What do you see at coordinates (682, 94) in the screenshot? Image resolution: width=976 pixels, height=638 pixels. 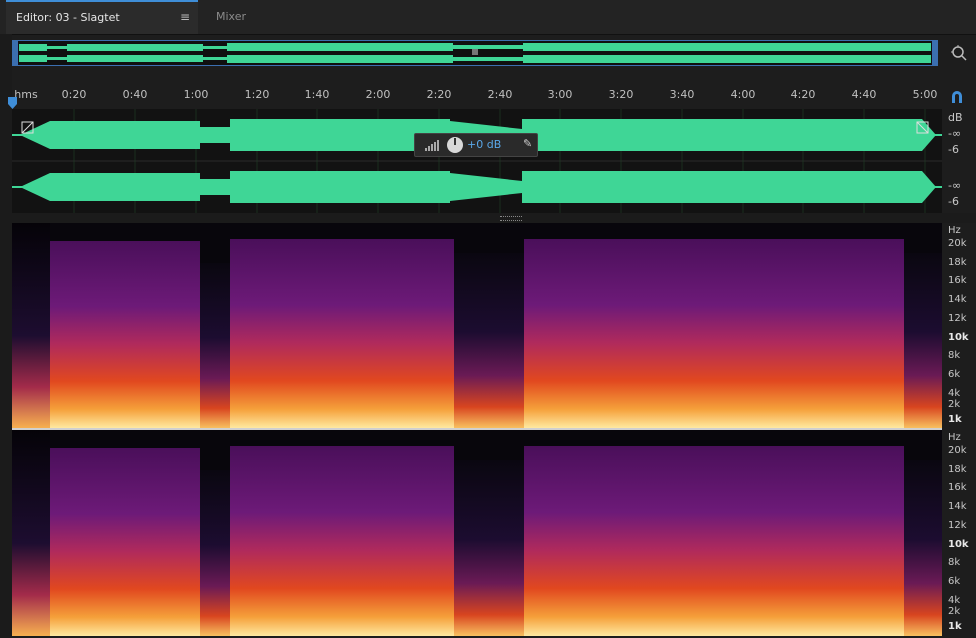 I see `ruler-tick: 3:40` at bounding box center [682, 94].